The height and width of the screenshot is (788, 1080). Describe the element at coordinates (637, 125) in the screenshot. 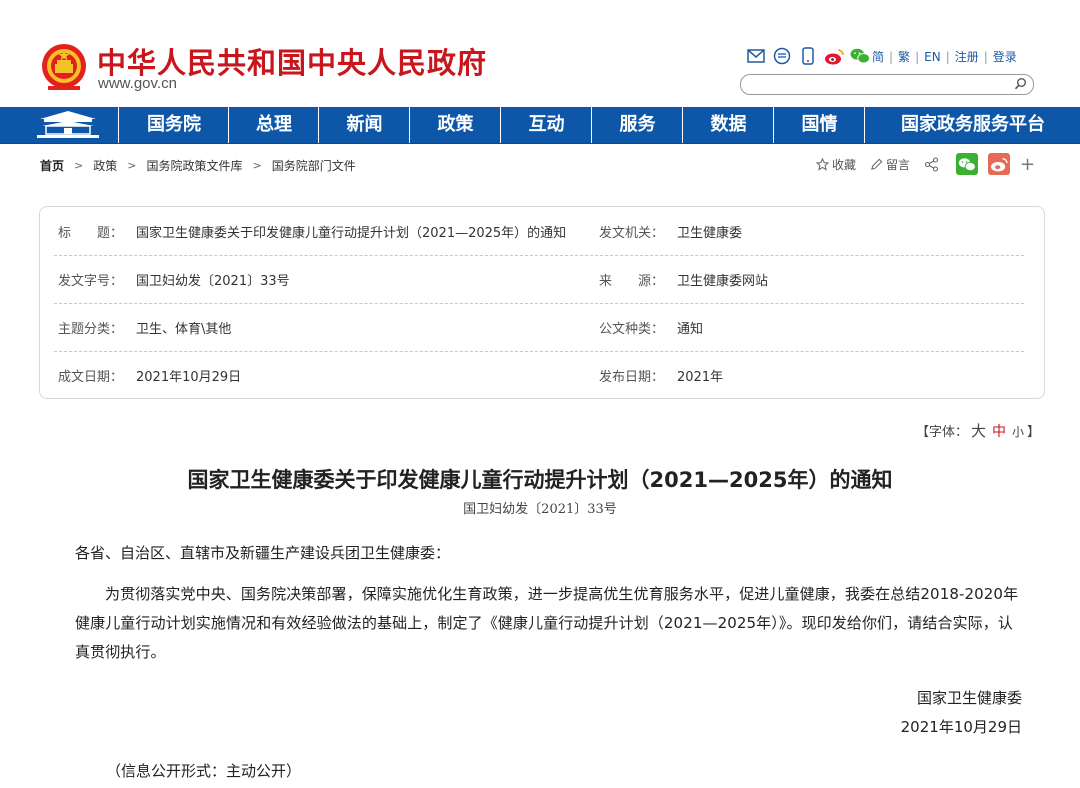

I see `nav-item-services: 服务` at that location.